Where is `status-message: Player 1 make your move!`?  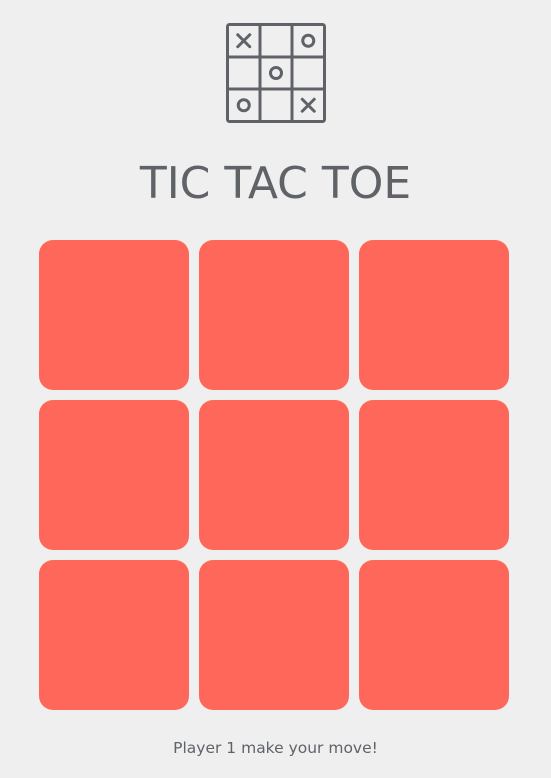 status-message: Player 1 make your move! is located at coordinates (275, 748).